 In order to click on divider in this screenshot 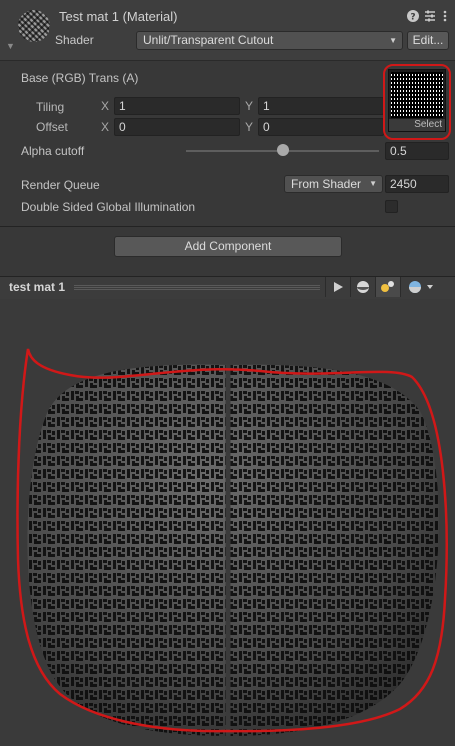, I will do `click(227, 226)`.